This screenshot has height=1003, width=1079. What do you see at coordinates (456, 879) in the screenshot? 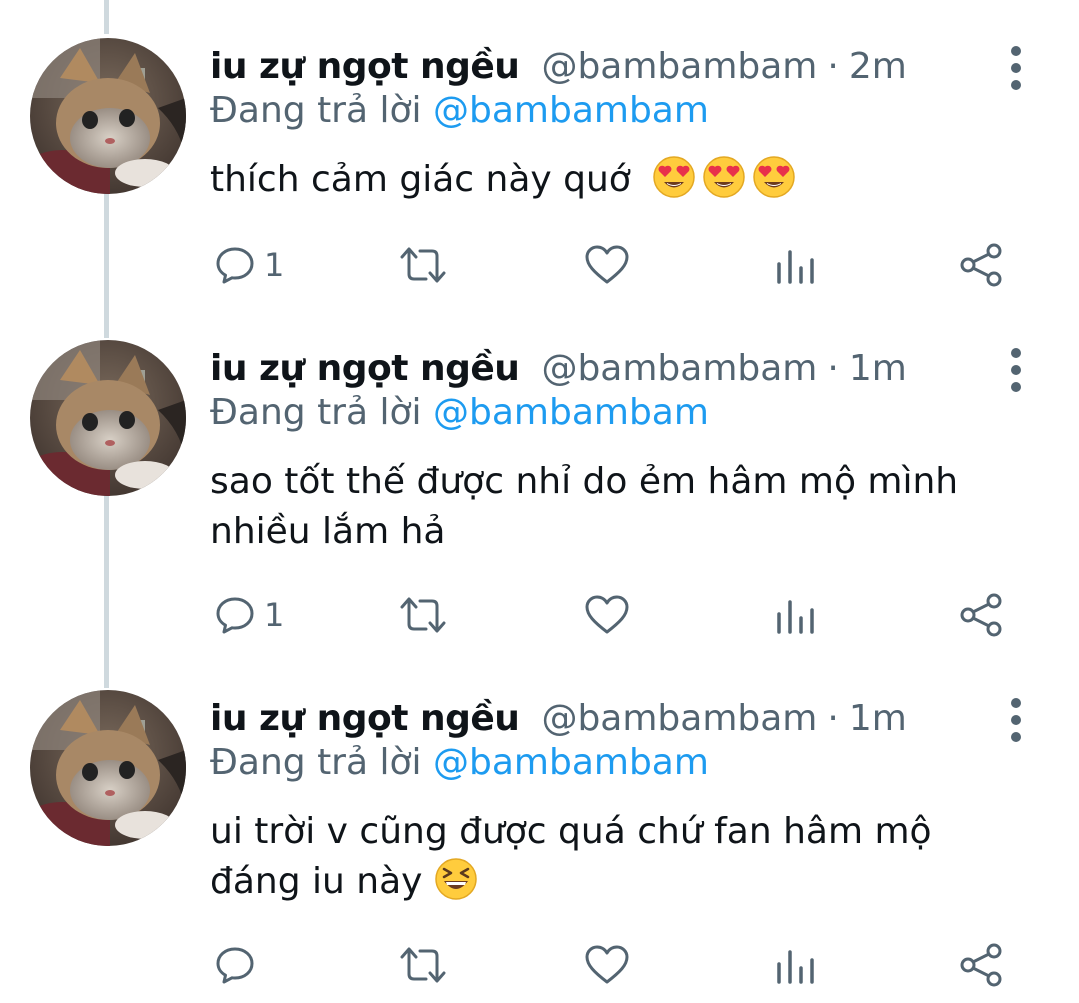
I see `grinning-squinting-emoji` at bounding box center [456, 879].